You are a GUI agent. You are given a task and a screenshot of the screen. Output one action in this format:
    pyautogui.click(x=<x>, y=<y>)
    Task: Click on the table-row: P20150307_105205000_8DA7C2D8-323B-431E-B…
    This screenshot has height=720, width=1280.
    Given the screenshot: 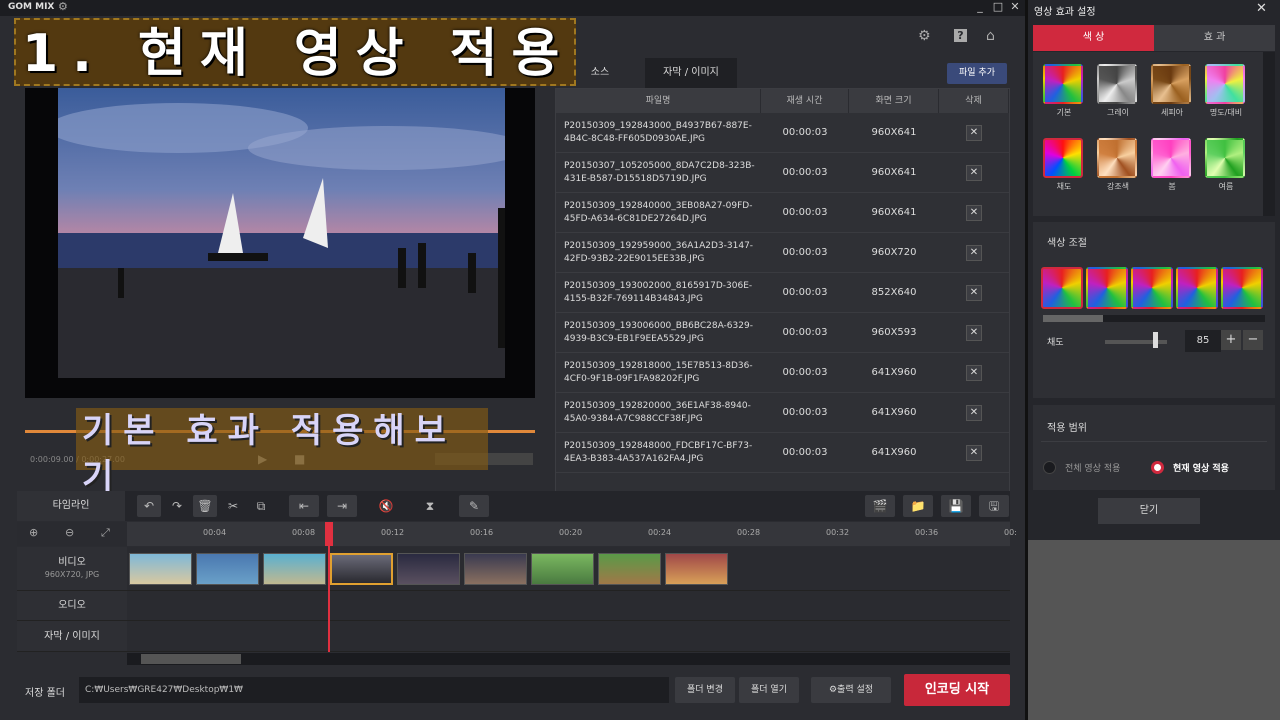 What is the action you would take?
    pyautogui.click(x=782, y=173)
    